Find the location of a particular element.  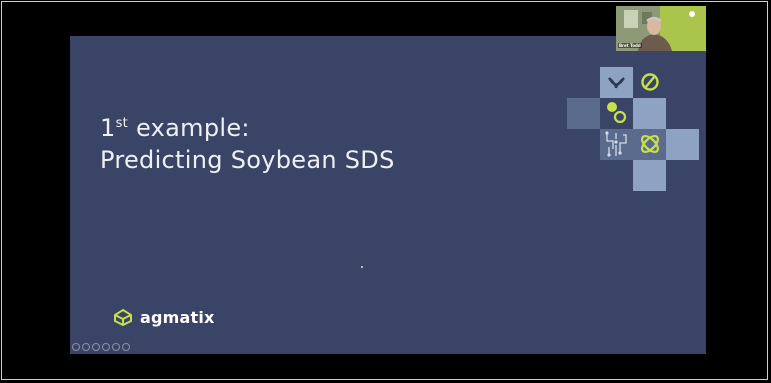

atom-icon is located at coordinates (650, 144).